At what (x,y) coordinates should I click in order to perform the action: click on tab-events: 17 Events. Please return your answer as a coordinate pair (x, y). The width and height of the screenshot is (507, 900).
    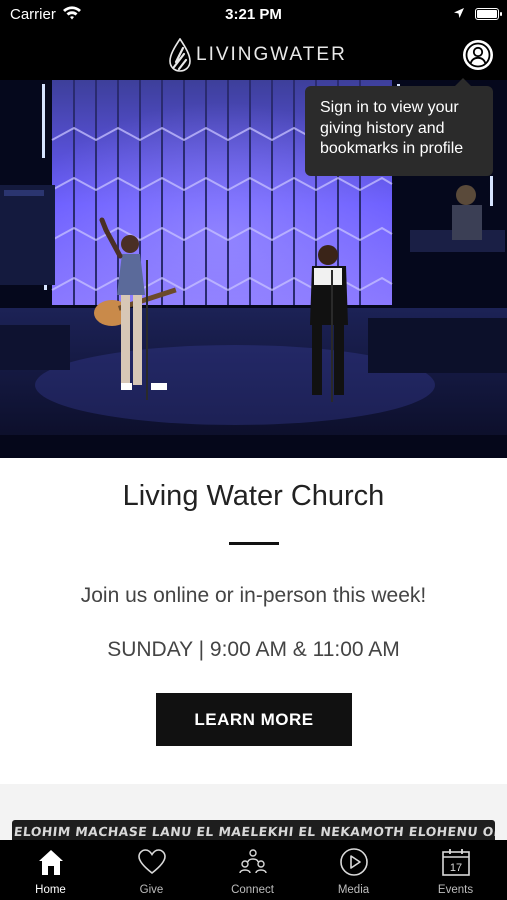
    Looking at the image, I should click on (455, 870).